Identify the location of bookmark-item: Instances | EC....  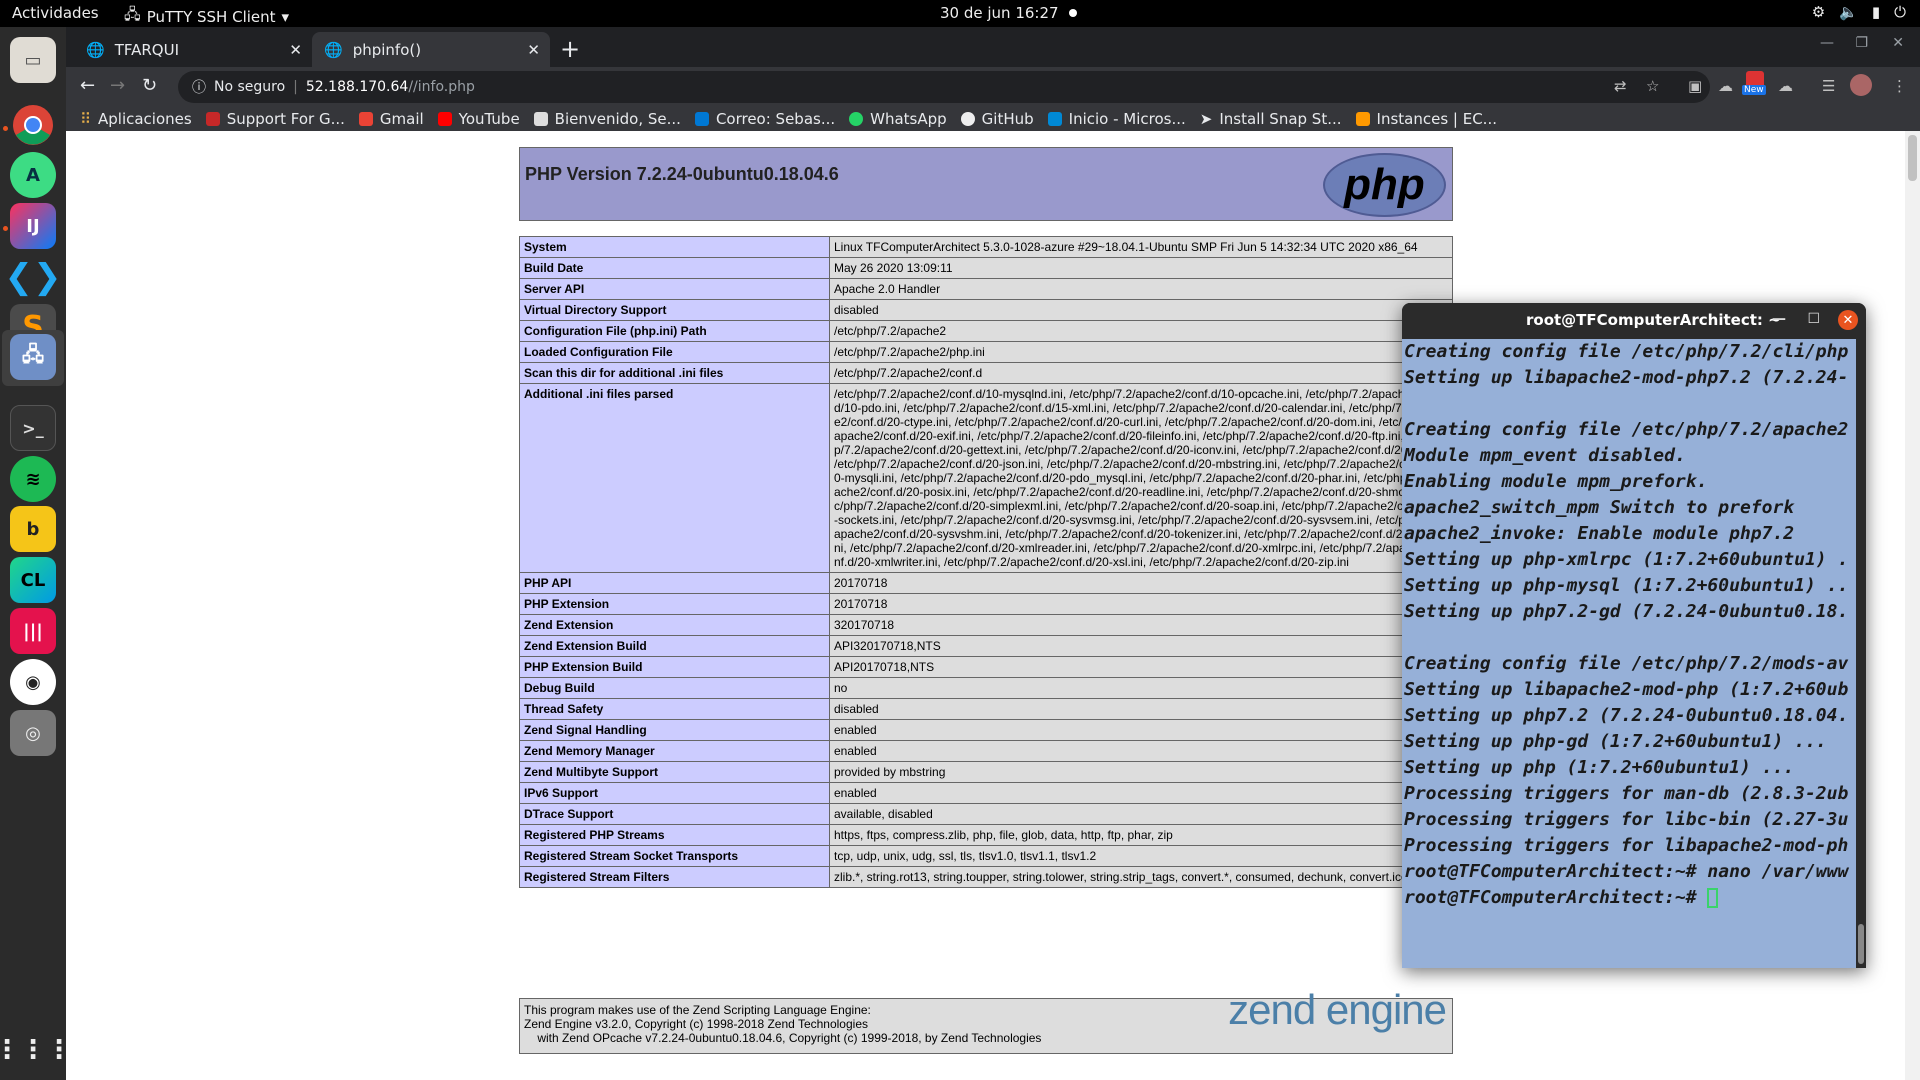
(1426, 119).